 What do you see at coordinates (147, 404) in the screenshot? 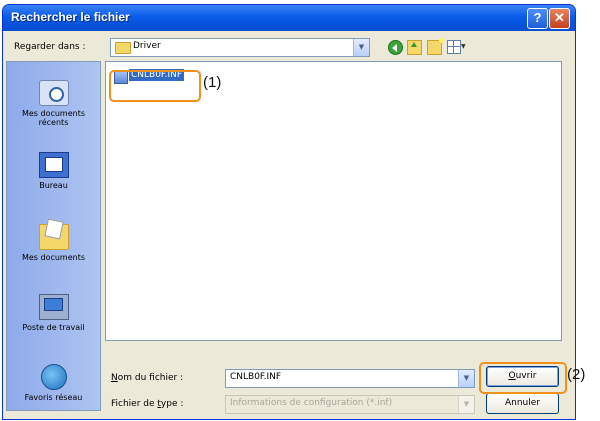
I see `filetype-label: Fichier de type :` at bounding box center [147, 404].